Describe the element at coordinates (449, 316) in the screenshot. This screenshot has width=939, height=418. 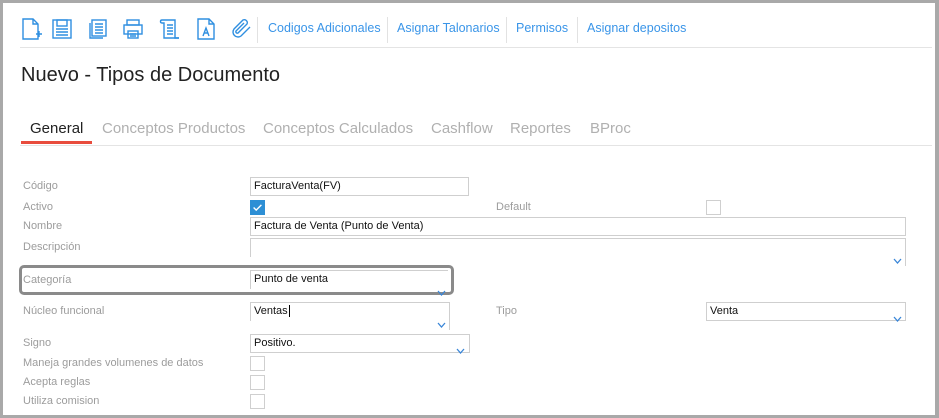
I see `nucleo-border` at that location.